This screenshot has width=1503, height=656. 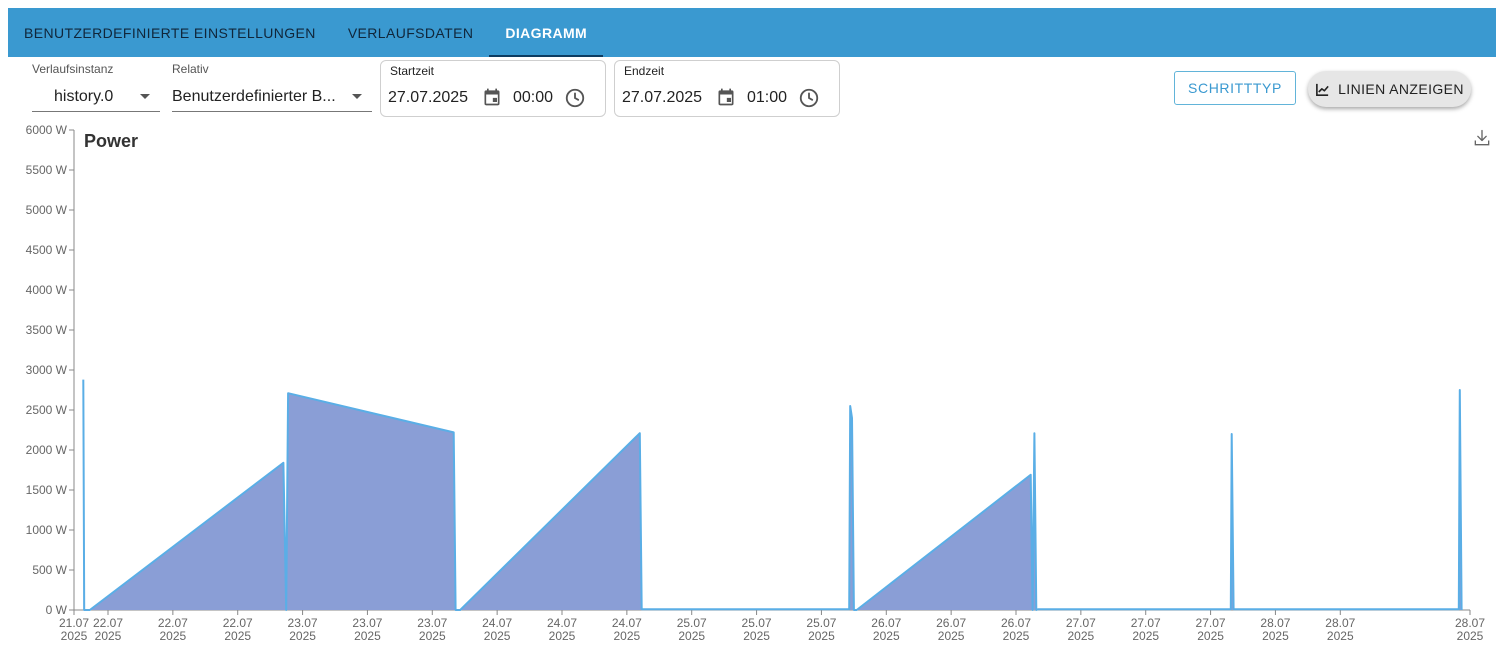 I want to click on tab-custom-settings: BENUTZERDEFINIERTE EINSTELLUNGEN, so click(x=170, y=32).